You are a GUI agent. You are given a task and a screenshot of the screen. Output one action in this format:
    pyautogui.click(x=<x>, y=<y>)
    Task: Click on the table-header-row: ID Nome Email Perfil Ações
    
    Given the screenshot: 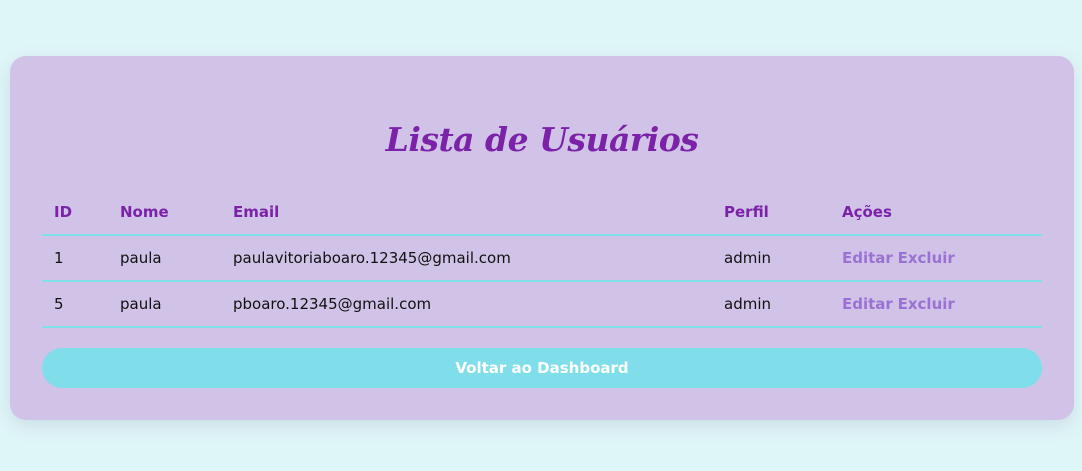 What is the action you would take?
    pyautogui.click(x=542, y=213)
    